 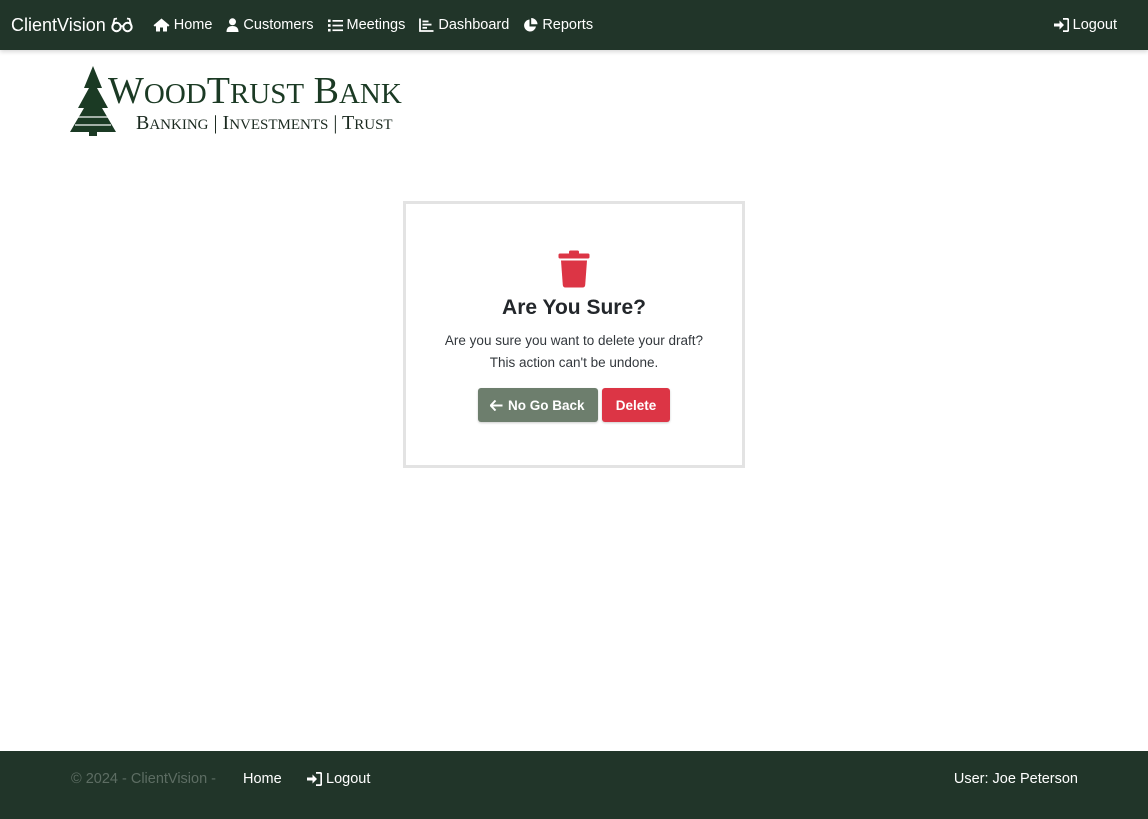 I want to click on logo-text: ANK, so click(x=370, y=94).